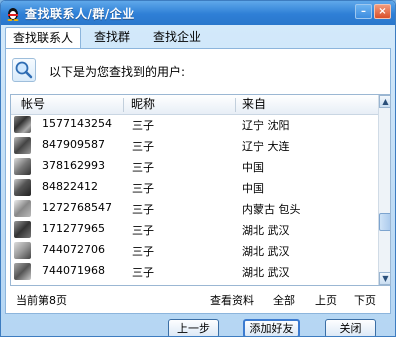 This screenshot has height=337, width=396. Describe the element at coordinates (77, 207) in the screenshot. I see `account-cell: 1272768547` at that location.